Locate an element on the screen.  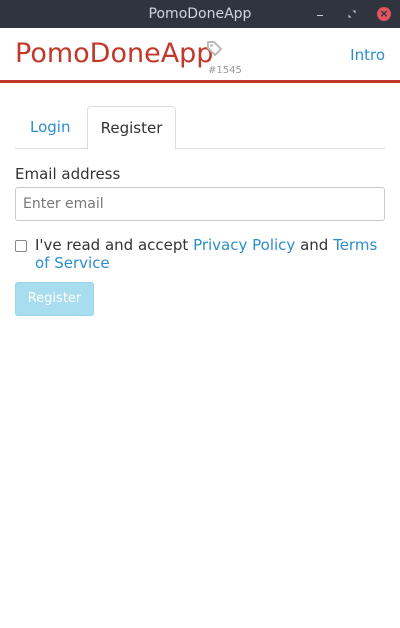
window-title: PomoDoneApp is located at coordinates (200, 14).